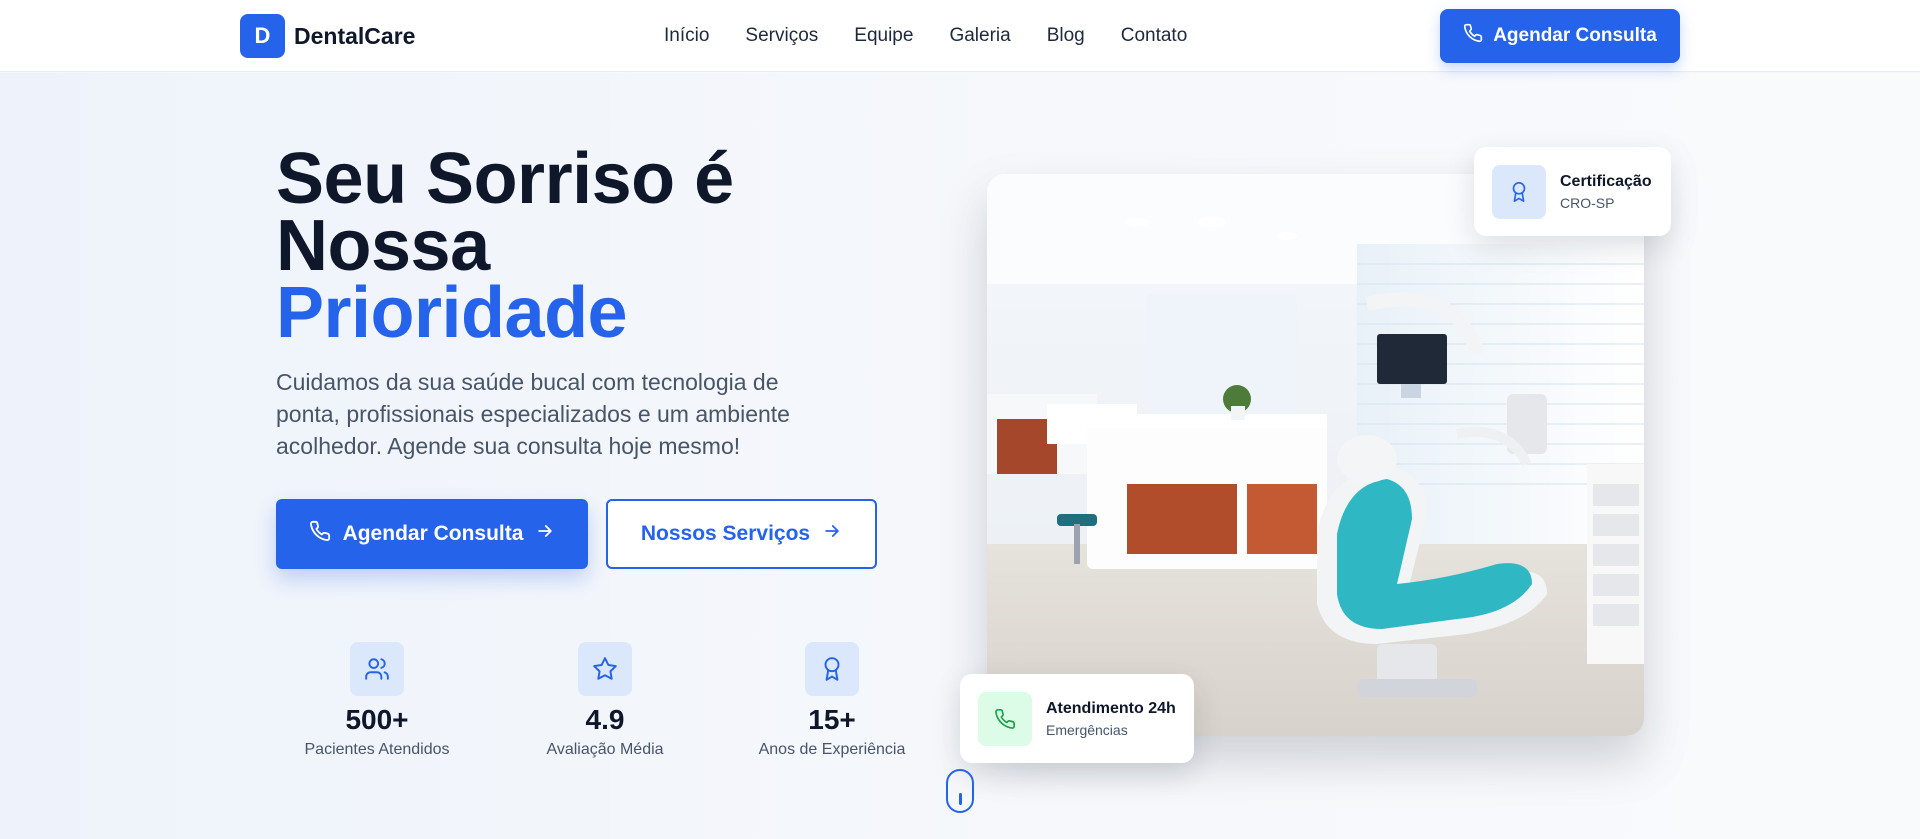 This screenshot has height=839, width=1920. I want to click on nav-item-equipe: Equipe, so click(883, 36).